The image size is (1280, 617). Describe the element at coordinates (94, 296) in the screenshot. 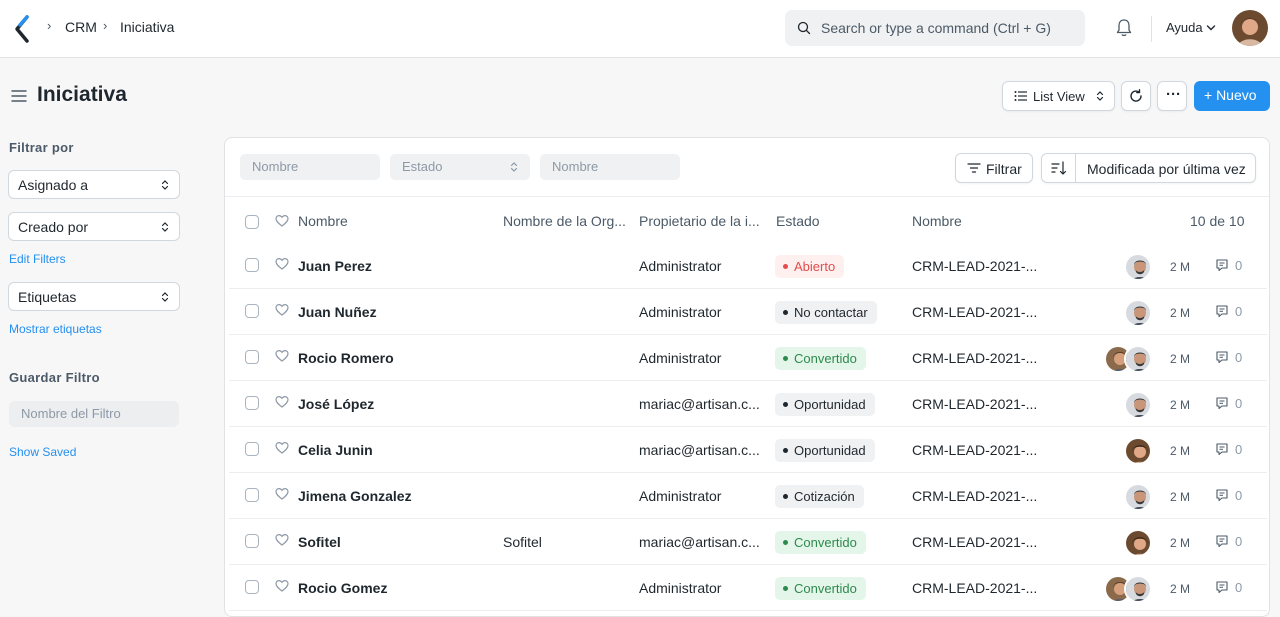

I see `tags-select: Etiquetas` at that location.